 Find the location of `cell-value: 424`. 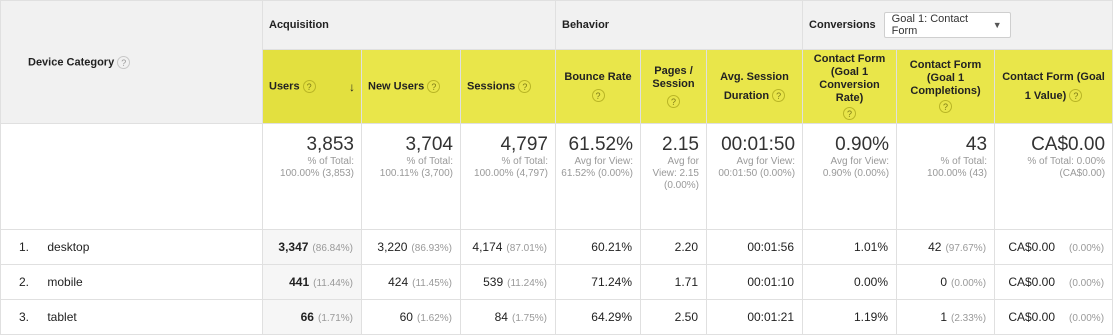

cell-value: 424 is located at coordinates (398, 282).